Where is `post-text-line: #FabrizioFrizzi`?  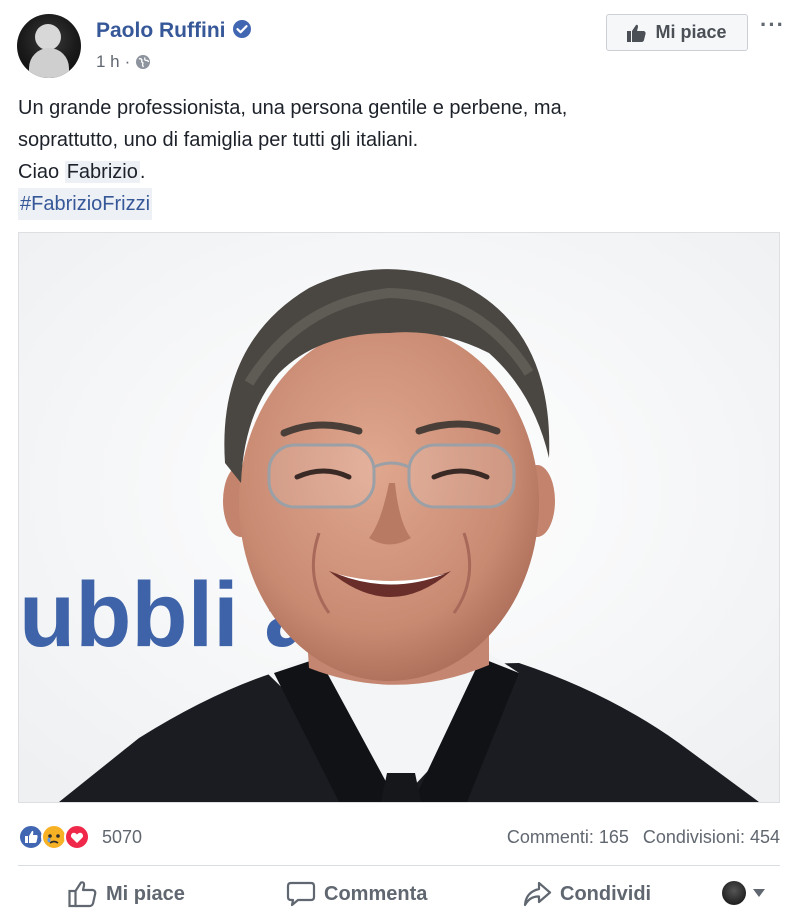
post-text-line: #FabrizioFrizzi is located at coordinates (398, 204).